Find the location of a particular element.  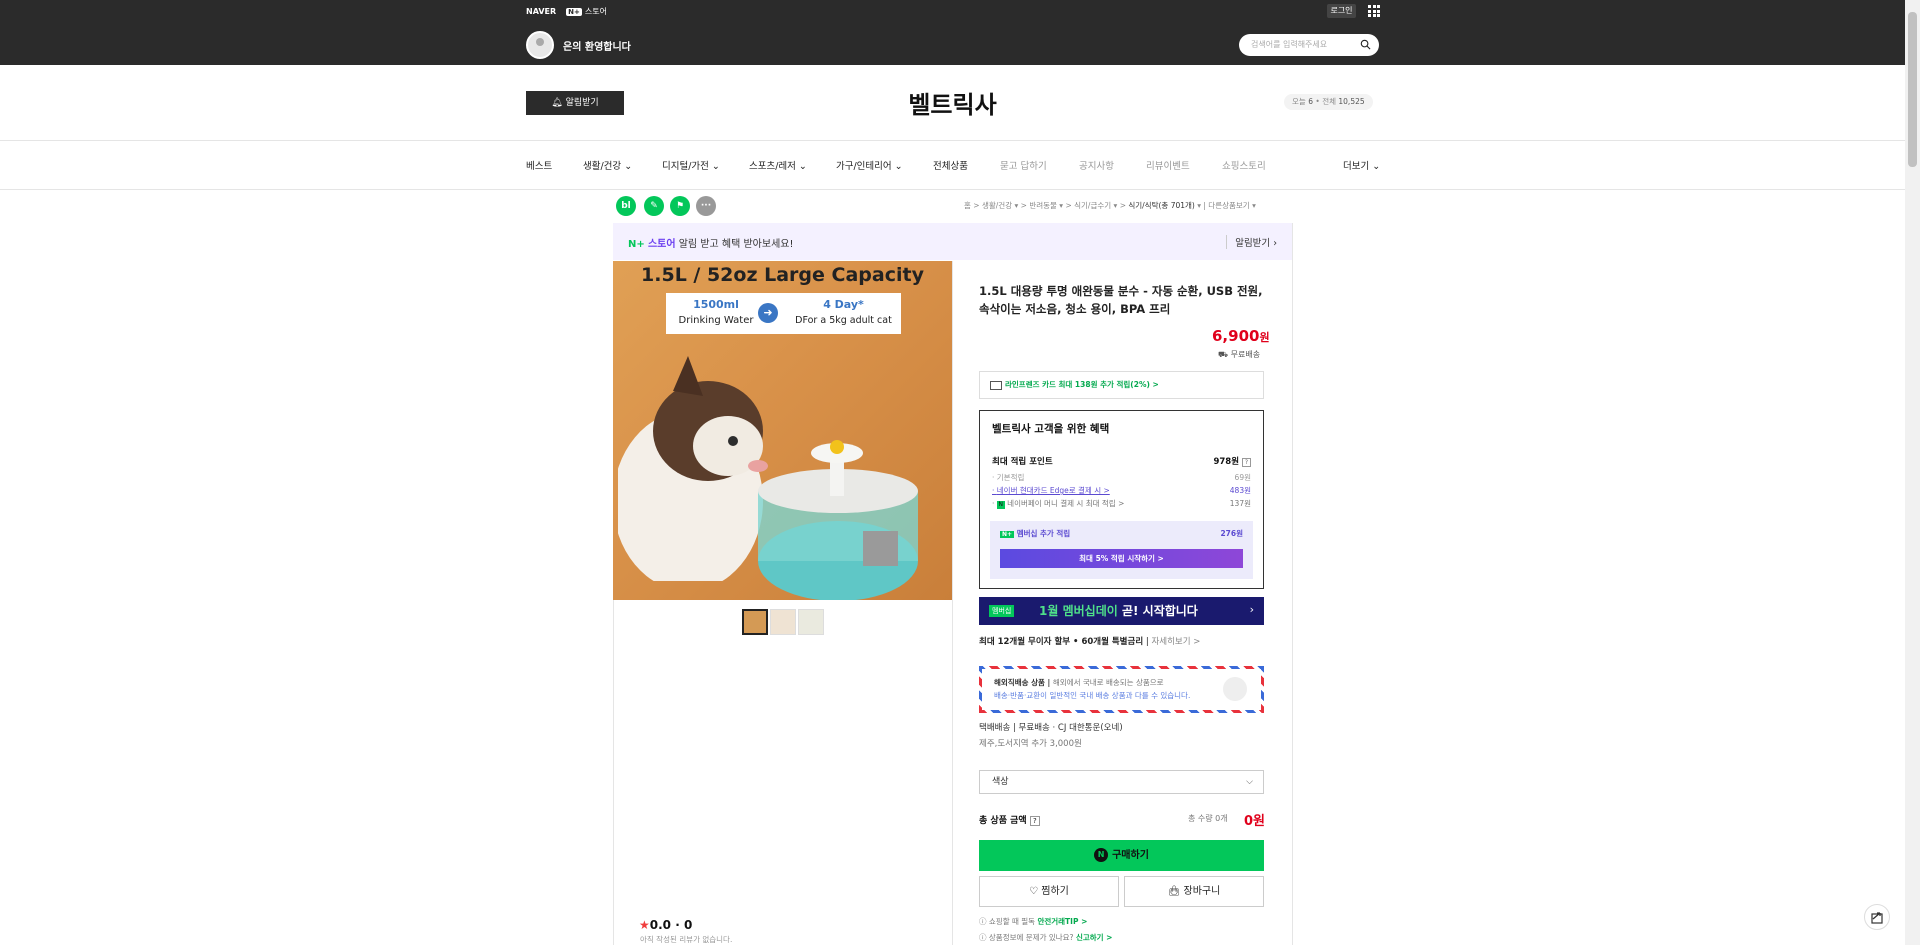

page-scrollbar is located at coordinates (1912, 472).